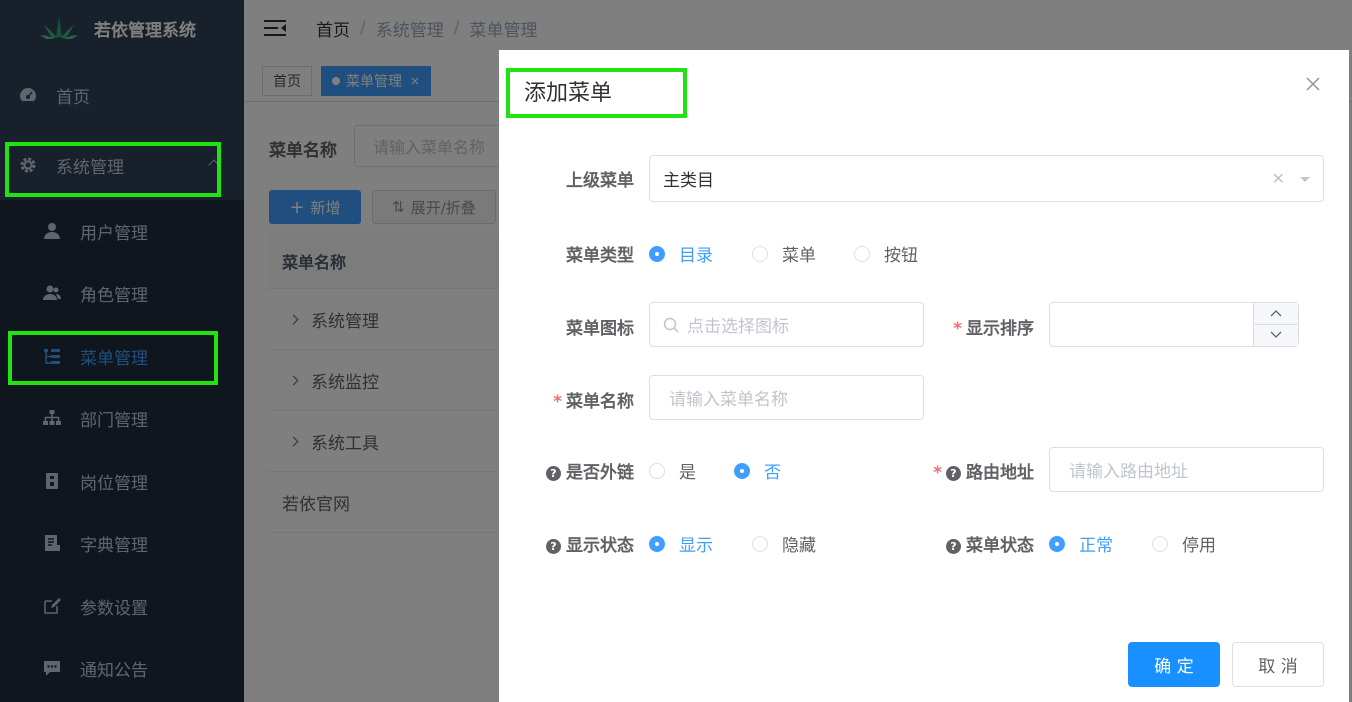 The width and height of the screenshot is (1352, 702). What do you see at coordinates (600, 256) in the screenshot?
I see `menu-type-label: 菜单类型` at bounding box center [600, 256].